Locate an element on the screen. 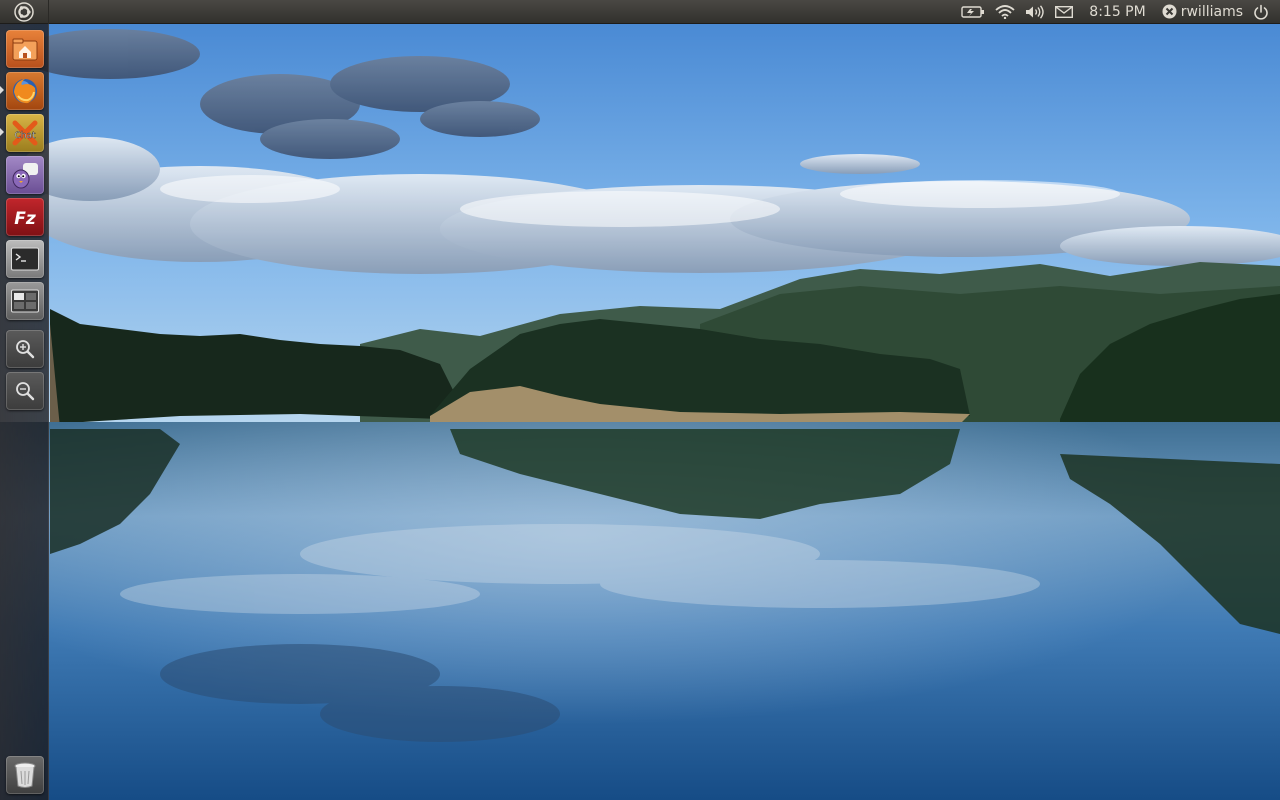  user-indicator: rwilliams is located at coordinates (1202, 12).